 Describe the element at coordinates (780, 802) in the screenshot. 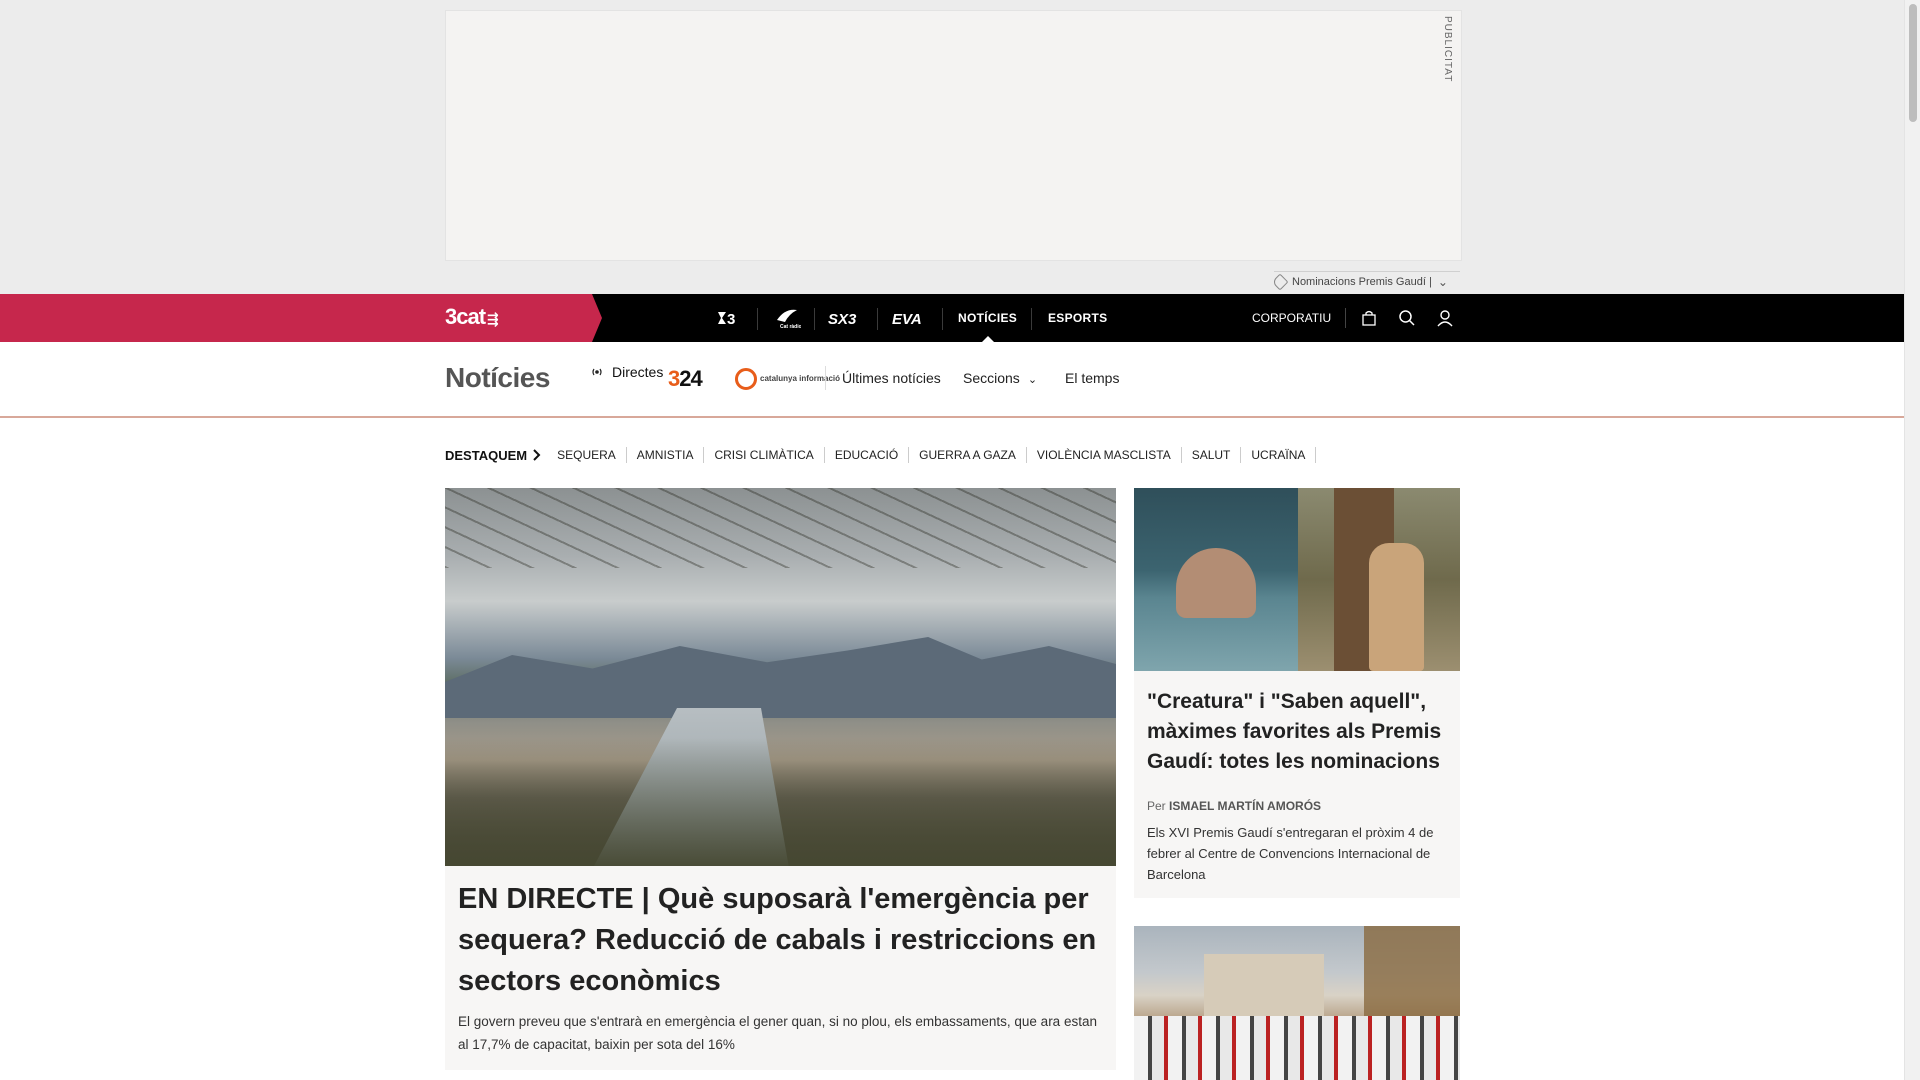

I see `image-shore` at that location.